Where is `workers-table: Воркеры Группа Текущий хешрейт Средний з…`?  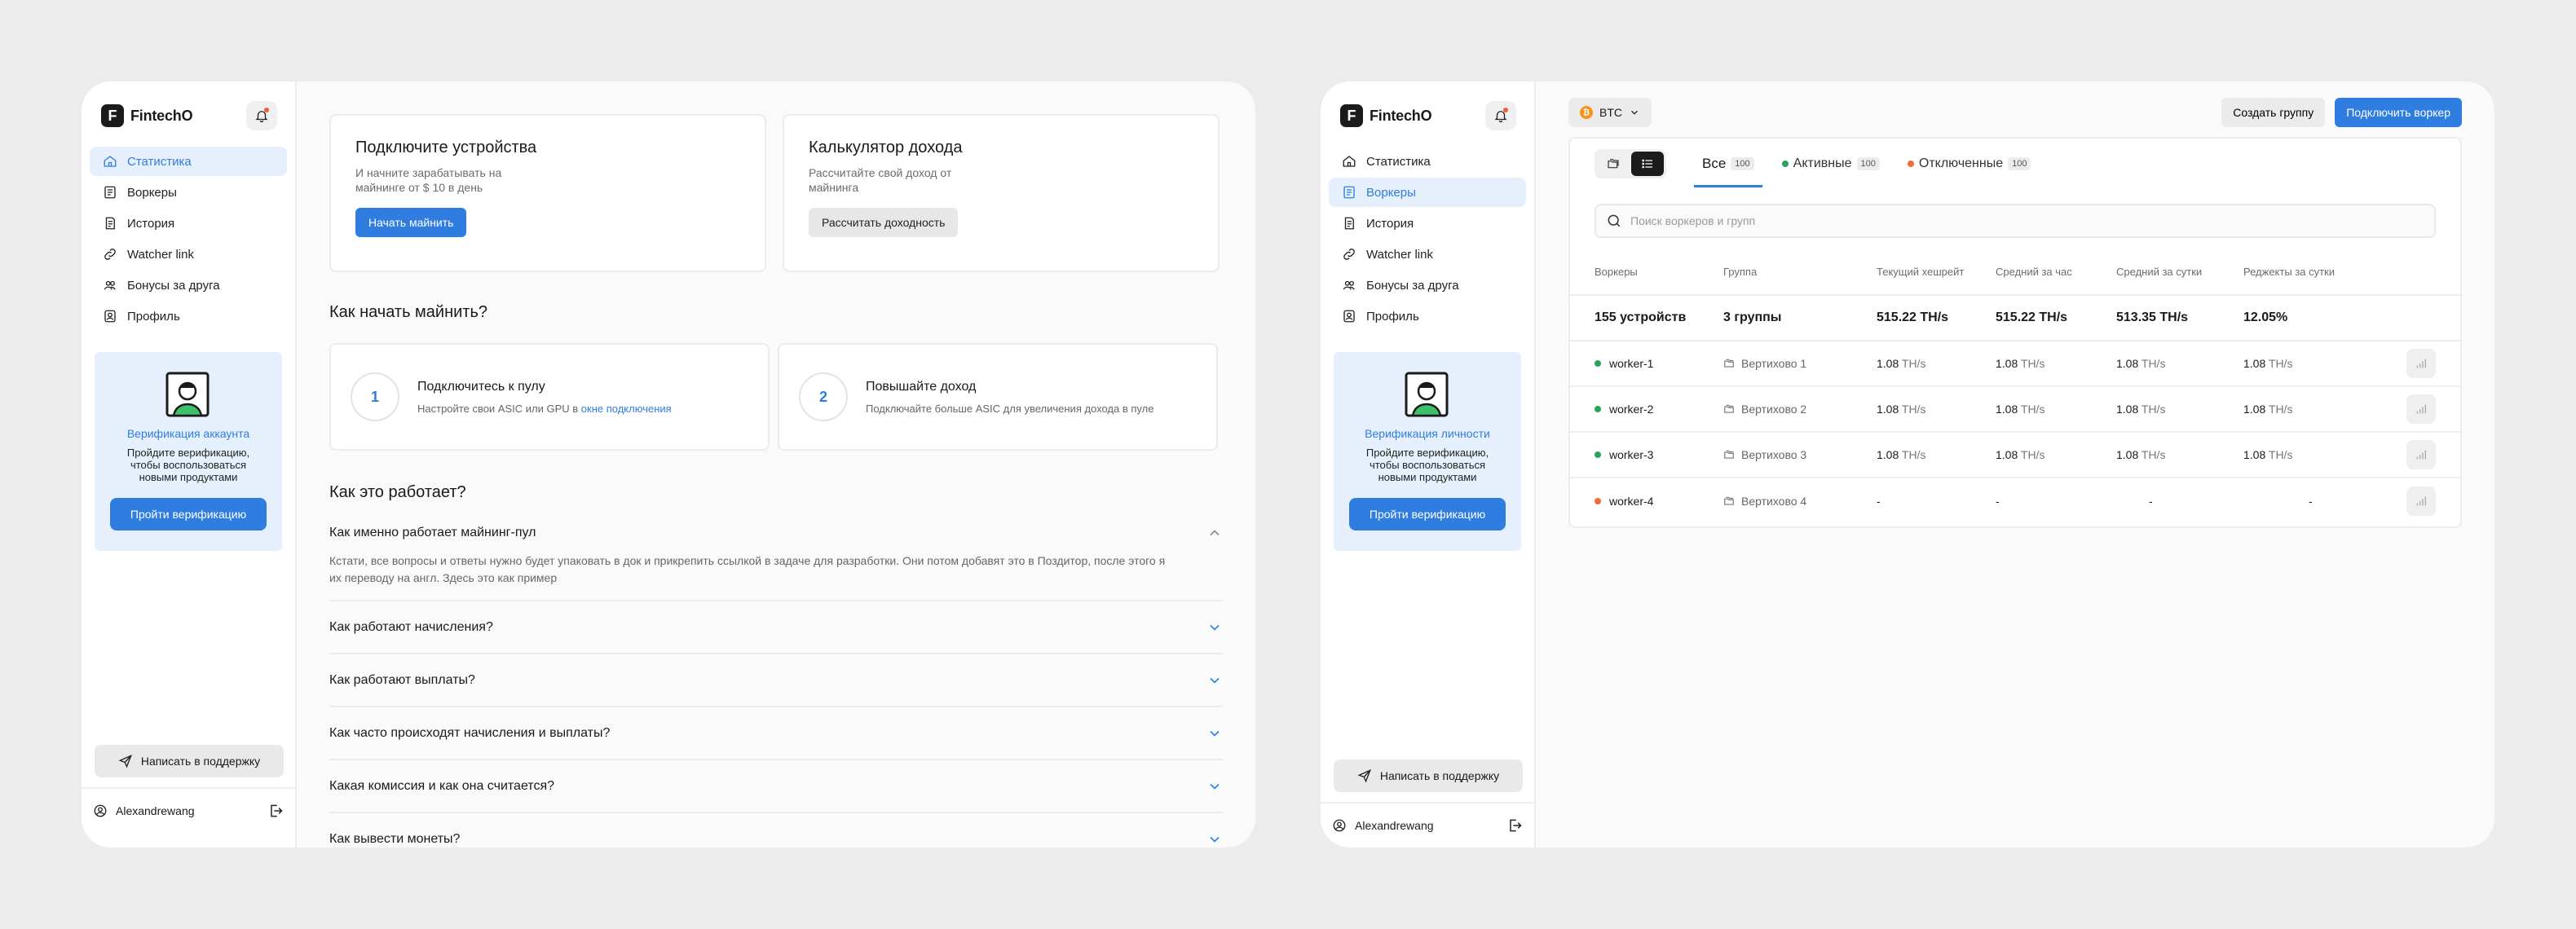
workers-table: Воркеры Группа Текущий хешрейт Средний з… is located at coordinates (2015, 386).